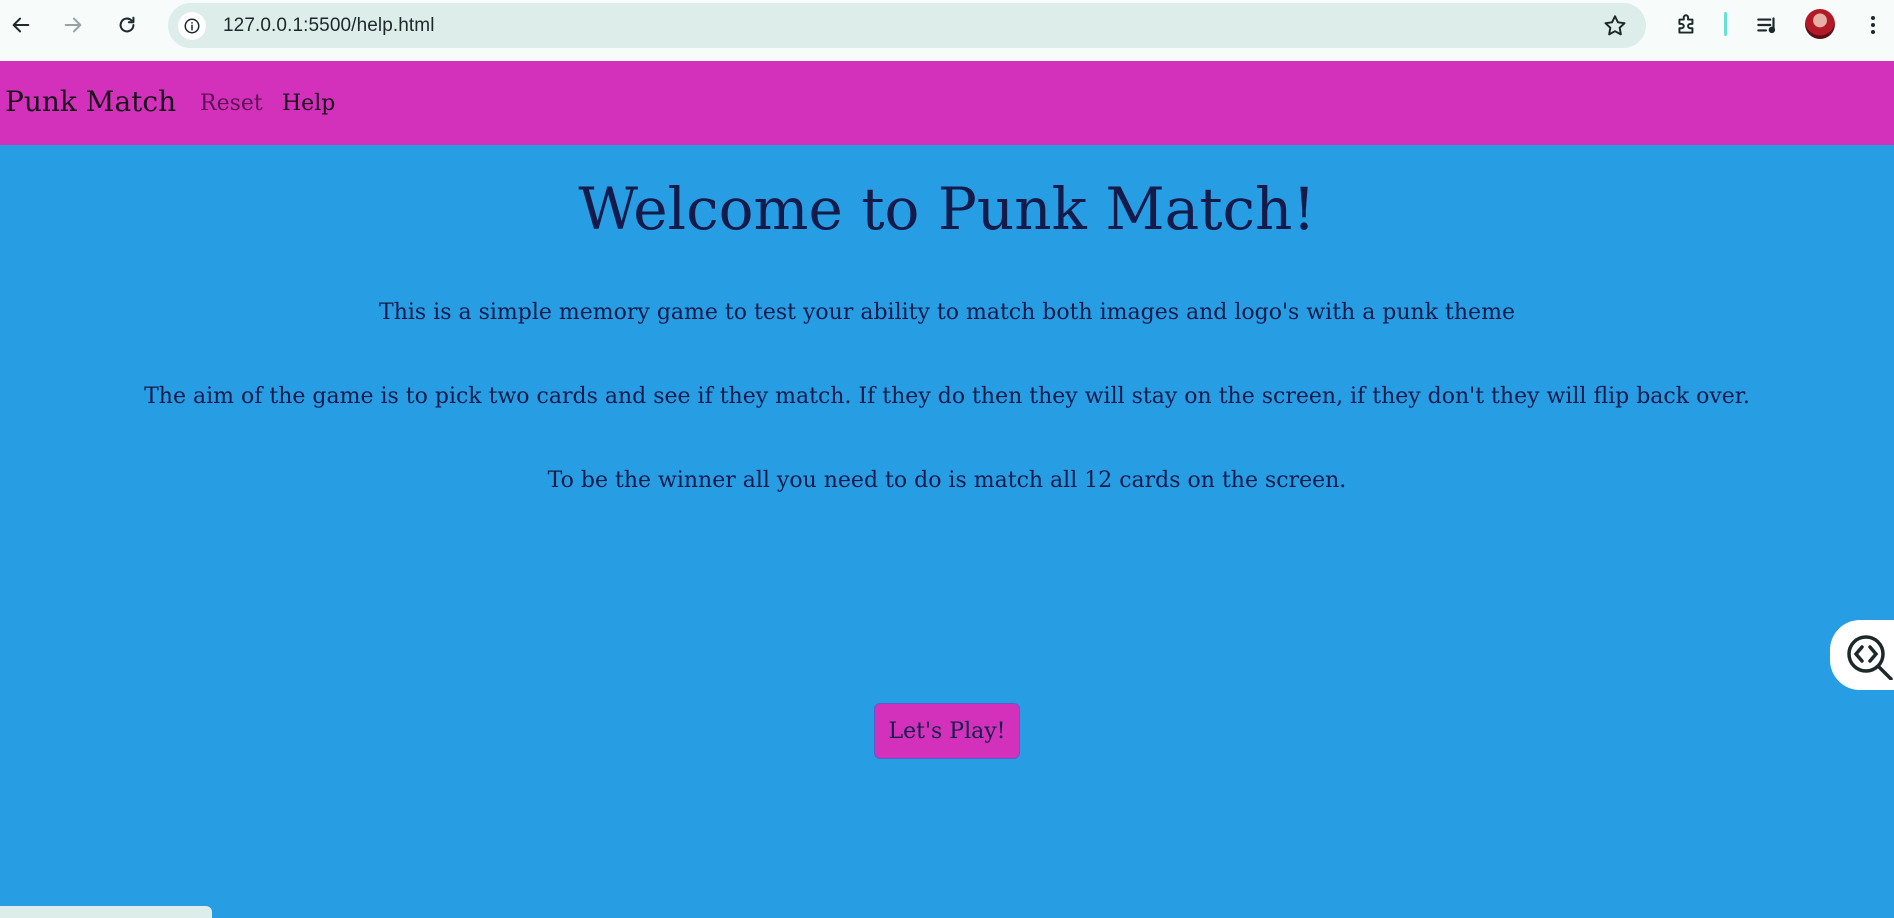 Image resolution: width=1894 pixels, height=918 pixels. Describe the element at coordinates (73, 25) in the screenshot. I see `forward-arrow-icon` at that location.